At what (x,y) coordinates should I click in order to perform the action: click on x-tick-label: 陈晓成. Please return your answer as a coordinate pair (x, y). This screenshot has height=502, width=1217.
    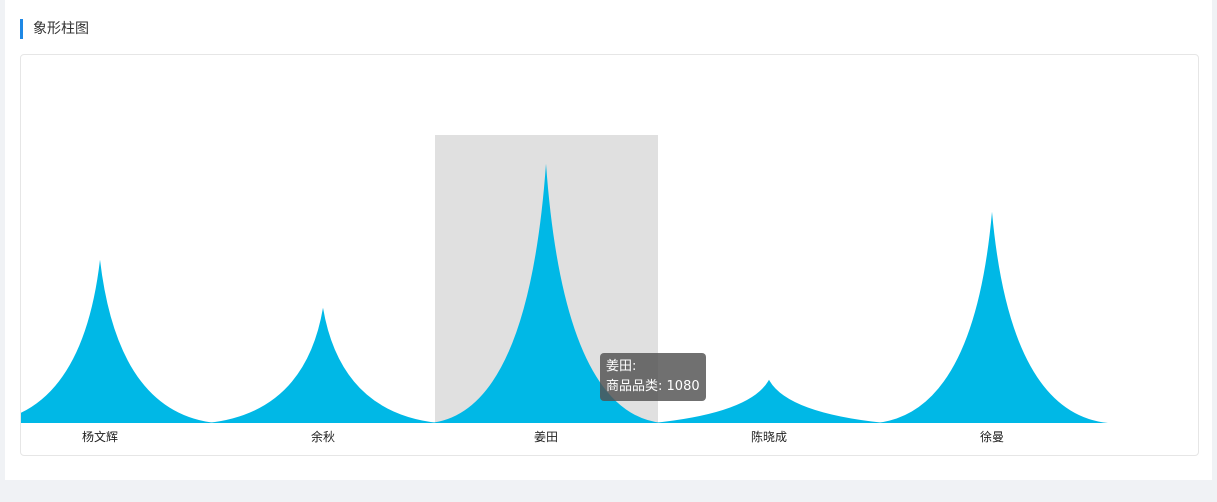
    Looking at the image, I should click on (769, 436).